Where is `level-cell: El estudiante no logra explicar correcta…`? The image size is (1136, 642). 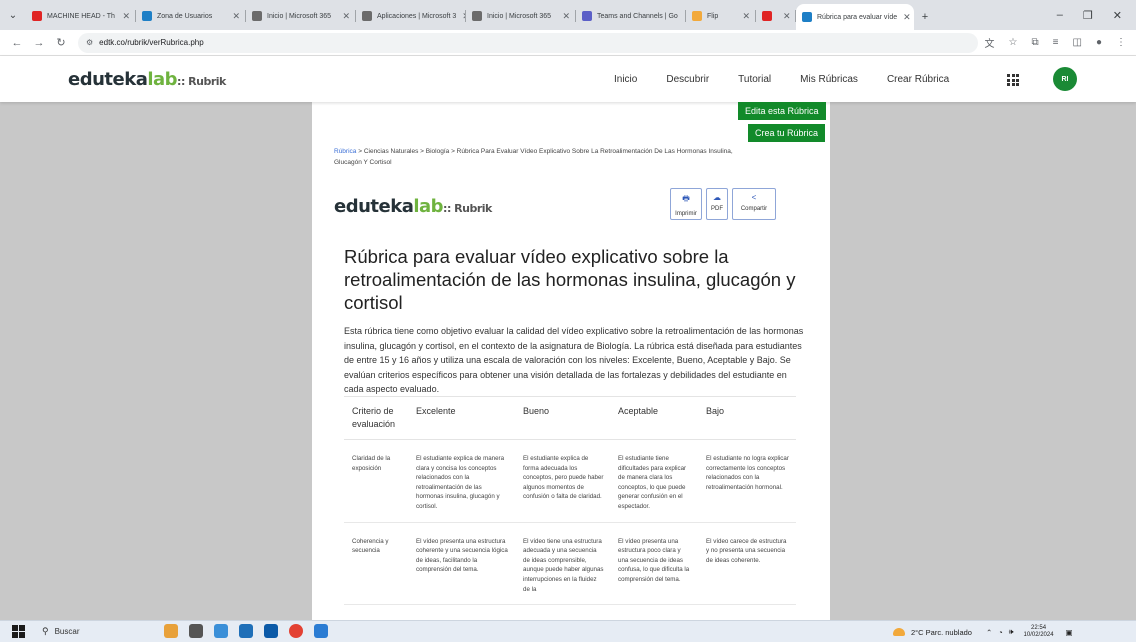
level-cell: El estudiante no logra explicar correcta… is located at coordinates (747, 481).